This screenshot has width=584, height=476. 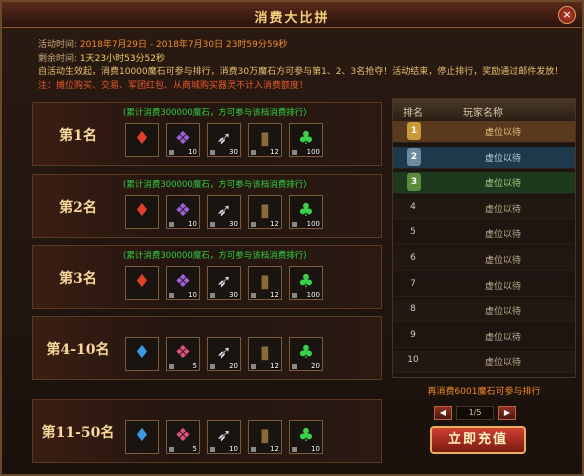 I want to click on rank-label: 第11-50名, so click(x=78, y=433).